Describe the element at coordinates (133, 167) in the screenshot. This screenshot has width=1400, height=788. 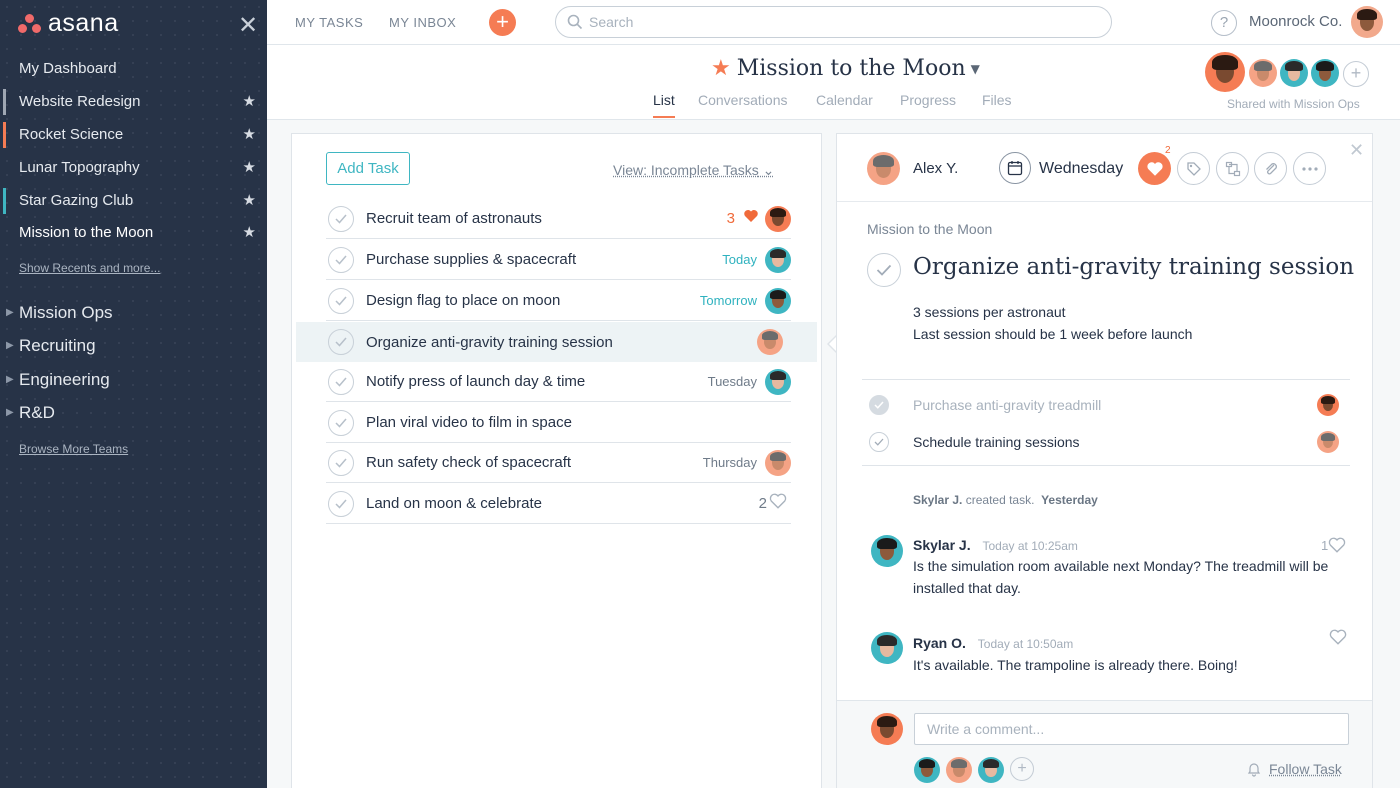
I see `sidebar-item-lunar-topography: Lunar Topography ★` at that location.